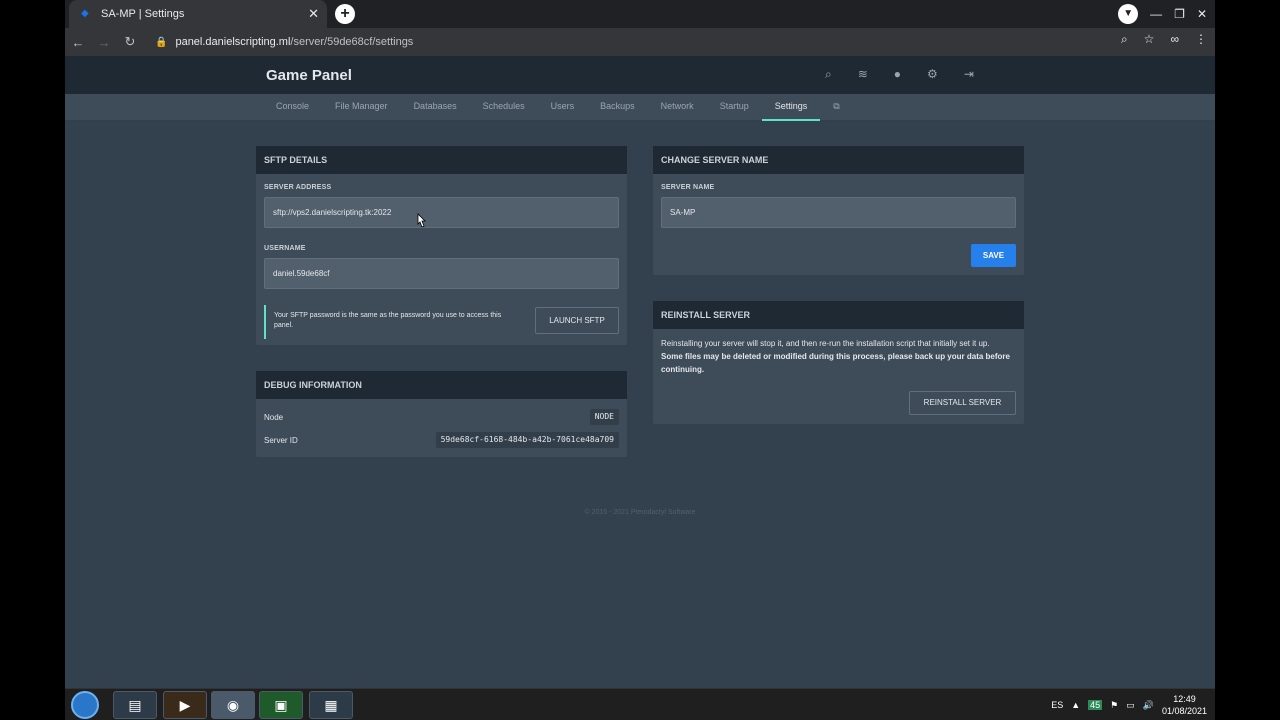 This screenshot has width=1280, height=720. I want to click on tray-expand-icon: ▲, so click(1075, 705).